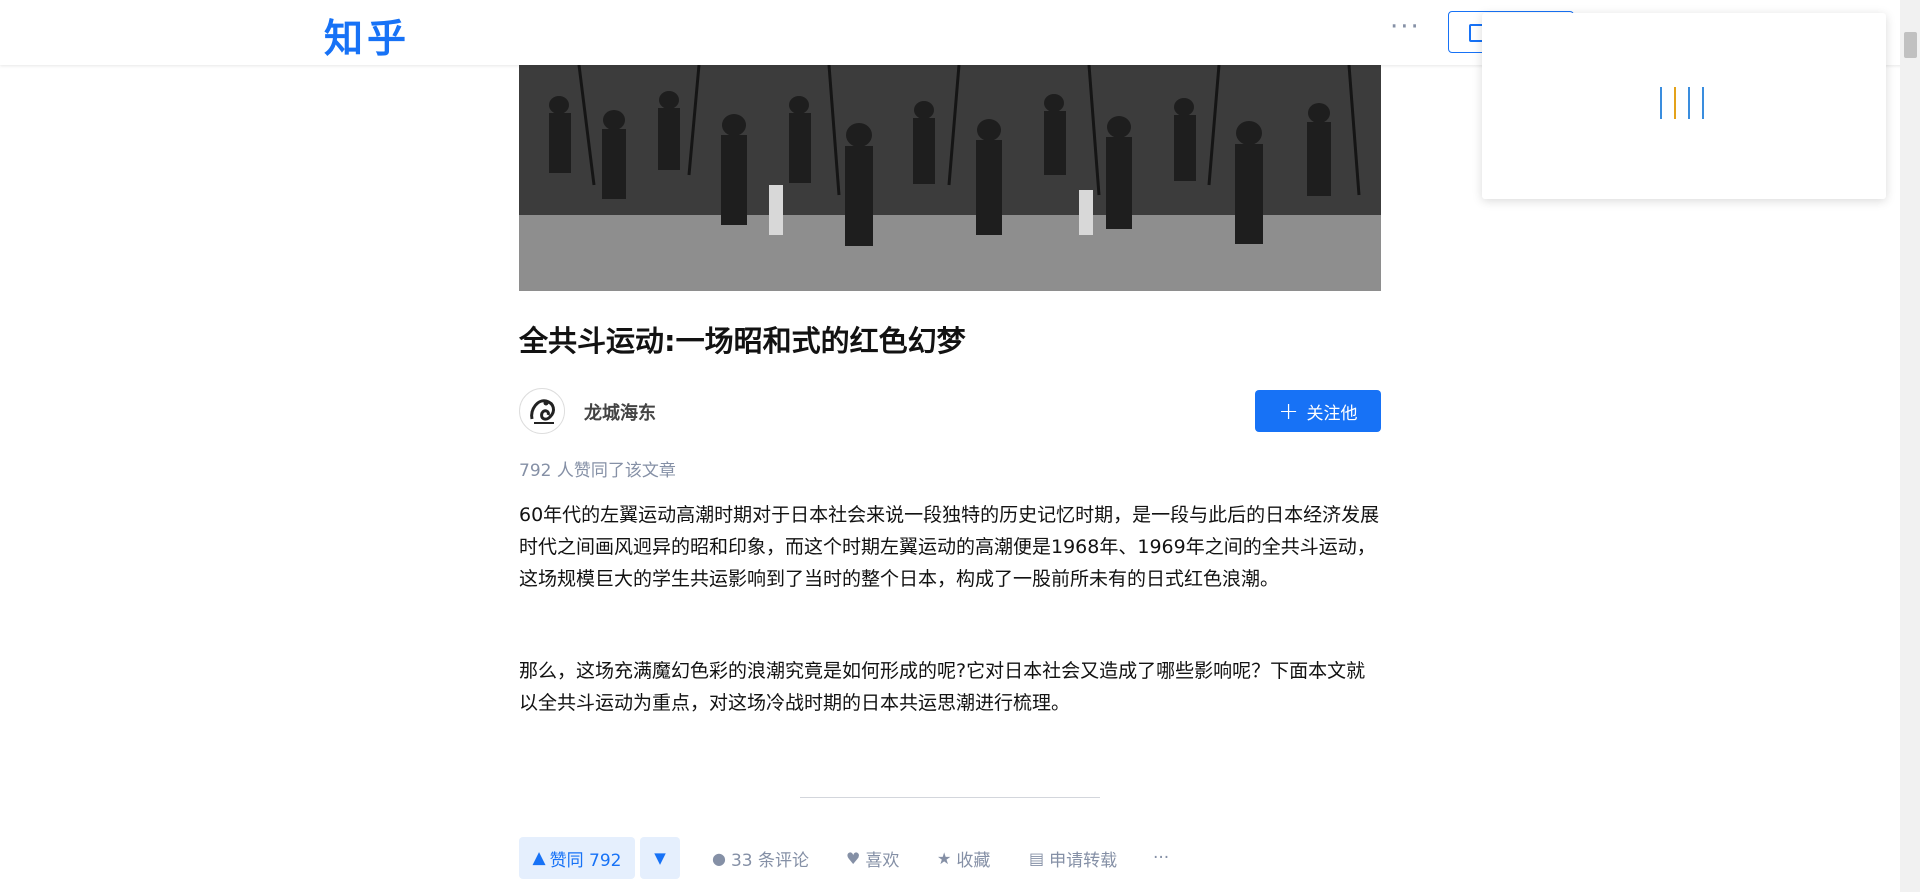 The width and height of the screenshot is (1920, 892). I want to click on triangle-down-icon: ▼, so click(660, 858).